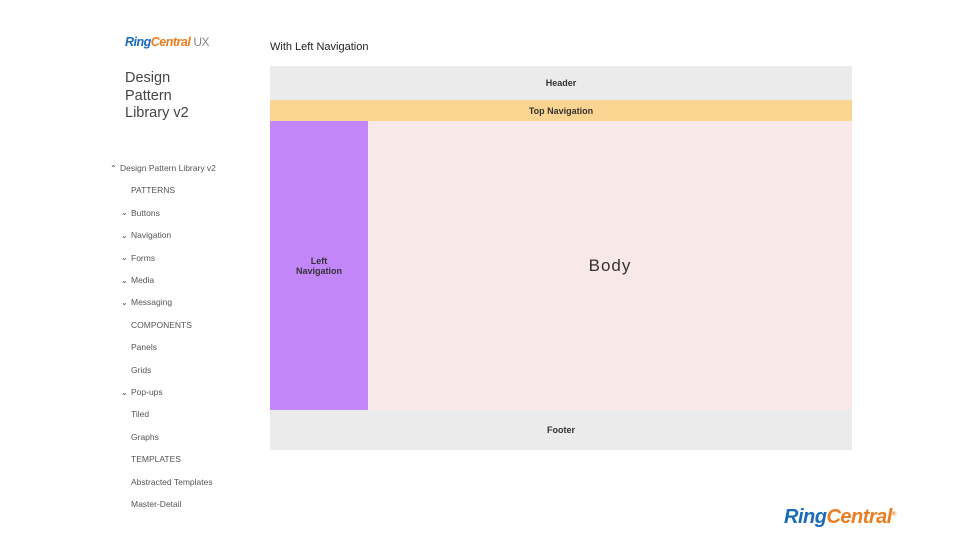 The height and width of the screenshot is (540, 960). What do you see at coordinates (201, 42) in the screenshot?
I see `logo-suffix: UX` at bounding box center [201, 42].